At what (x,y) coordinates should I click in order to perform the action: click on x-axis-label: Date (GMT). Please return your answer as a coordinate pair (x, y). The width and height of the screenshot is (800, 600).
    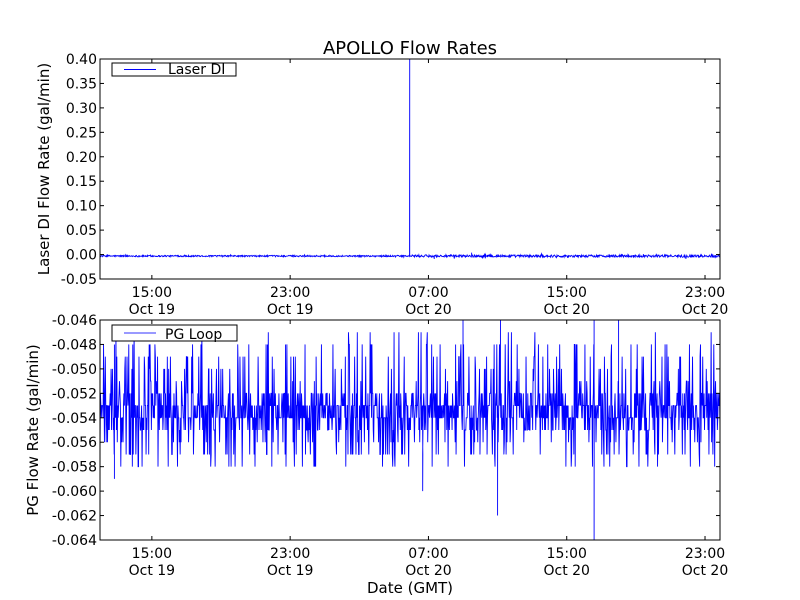
    Looking at the image, I should click on (410, 588).